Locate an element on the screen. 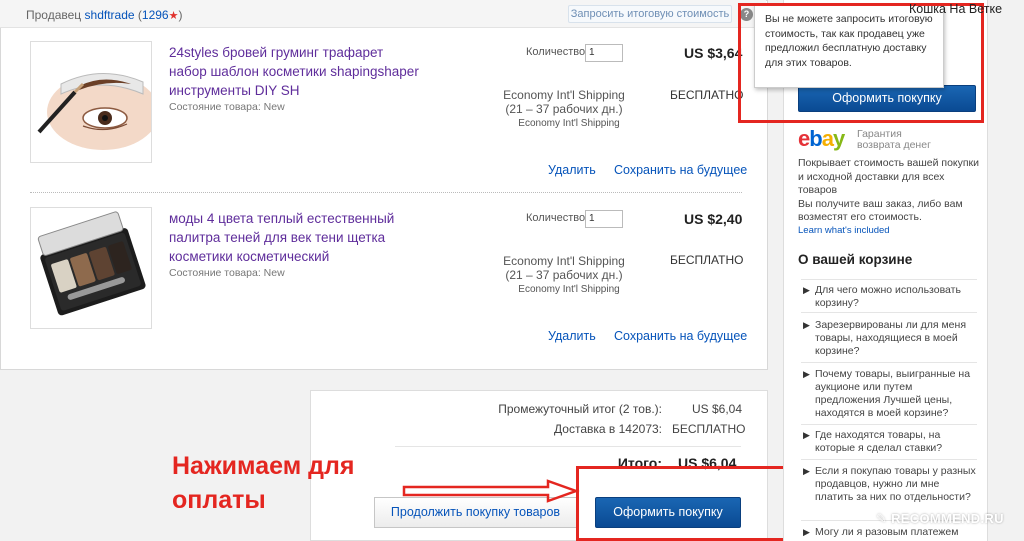 Image resolution: width=1024 pixels, height=541 pixels. username-caption: Кошка На Ветке is located at coordinates (956, 9).